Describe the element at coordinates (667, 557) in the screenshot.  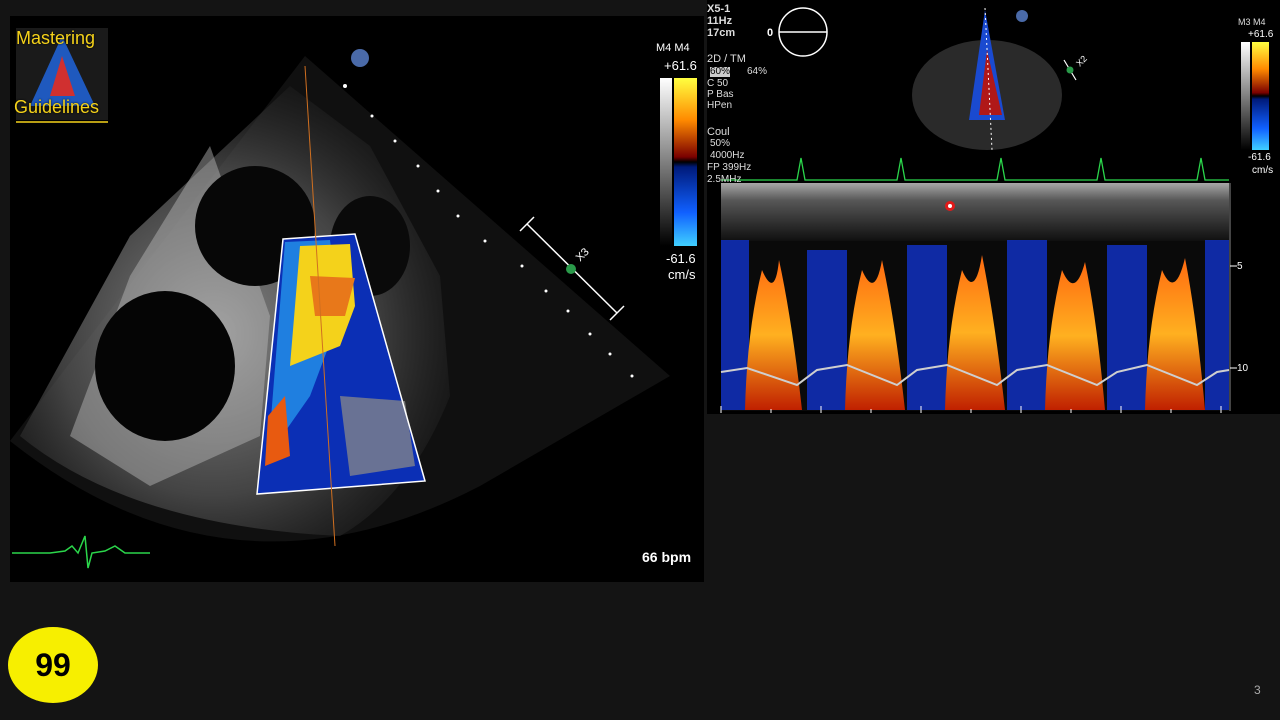
I see `heart-rate: 66 bpm` at that location.